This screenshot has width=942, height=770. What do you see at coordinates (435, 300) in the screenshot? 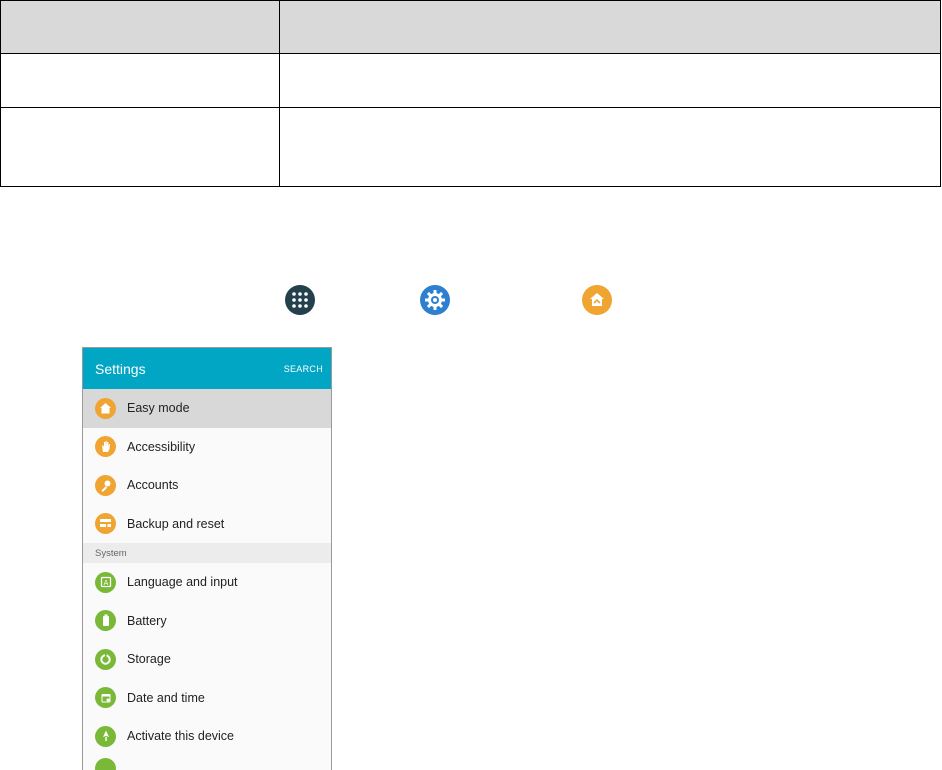
I see `settings-gear-icon` at bounding box center [435, 300].